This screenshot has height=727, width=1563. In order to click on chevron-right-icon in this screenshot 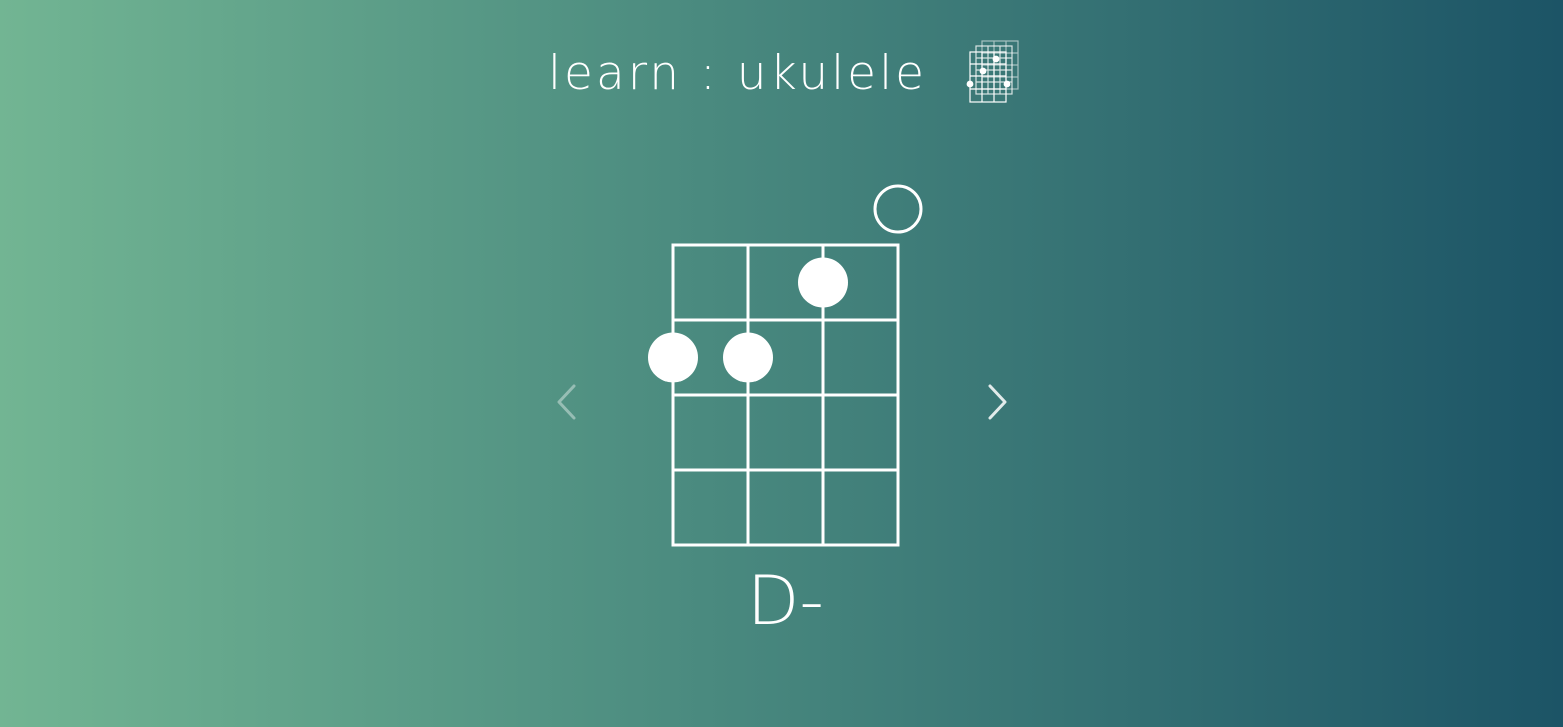, I will do `click(997, 402)`.